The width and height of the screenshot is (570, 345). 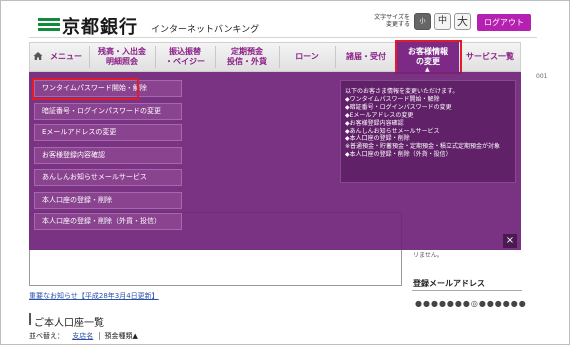 I want to click on important-notice-link: 重要なお知らせ【平成28年3月4日更新】, so click(x=94, y=296).